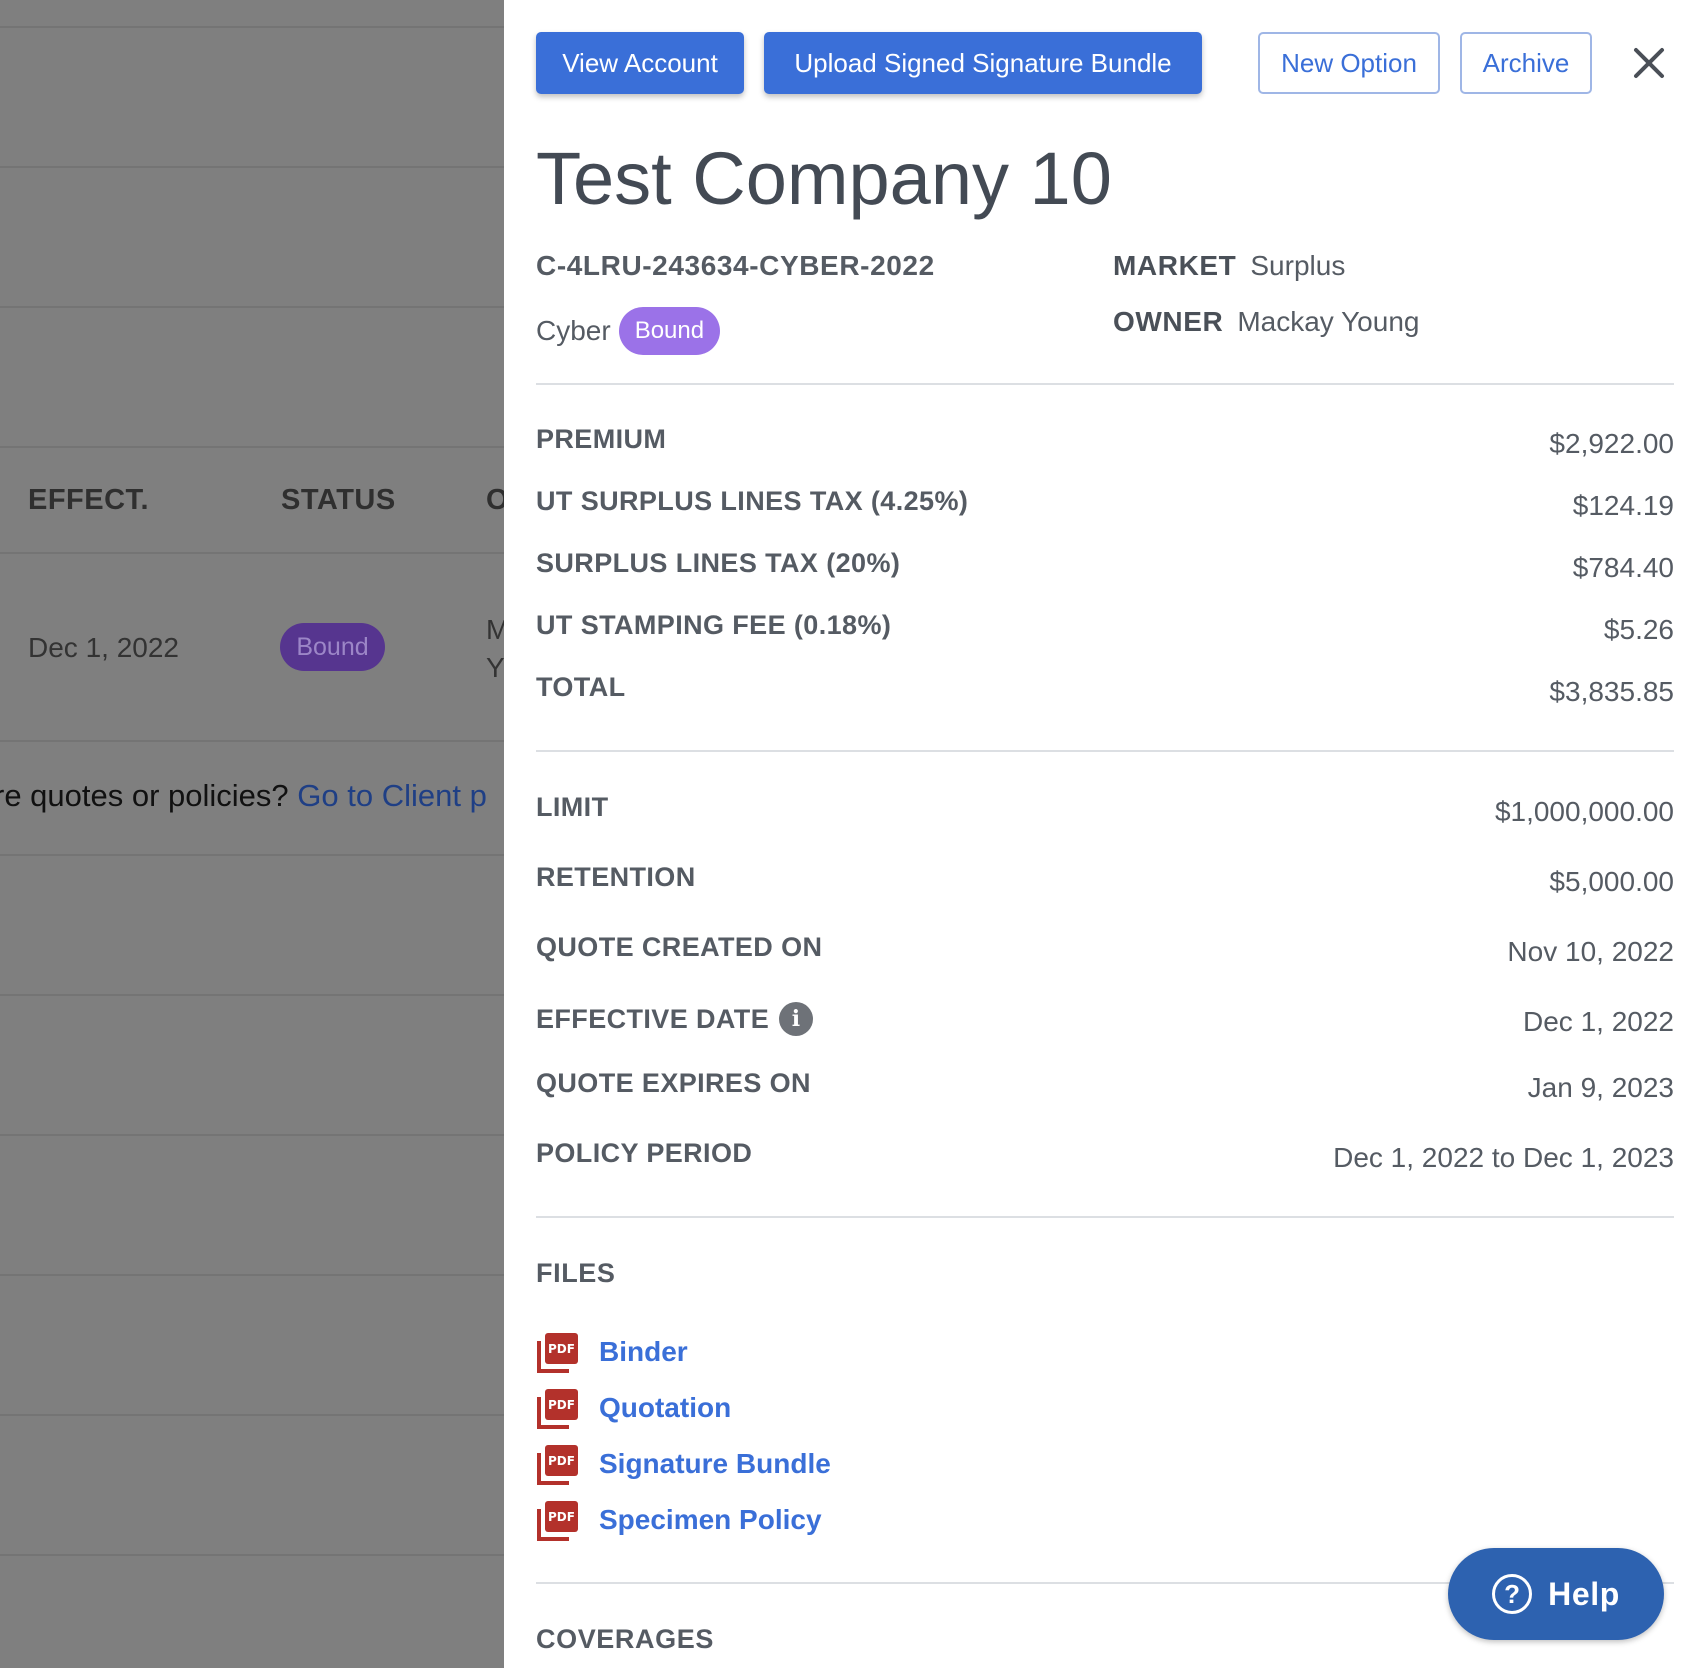 This screenshot has width=1704, height=1668. What do you see at coordinates (392, 795) in the screenshot?
I see `go-to-client-link: Go to Client p` at bounding box center [392, 795].